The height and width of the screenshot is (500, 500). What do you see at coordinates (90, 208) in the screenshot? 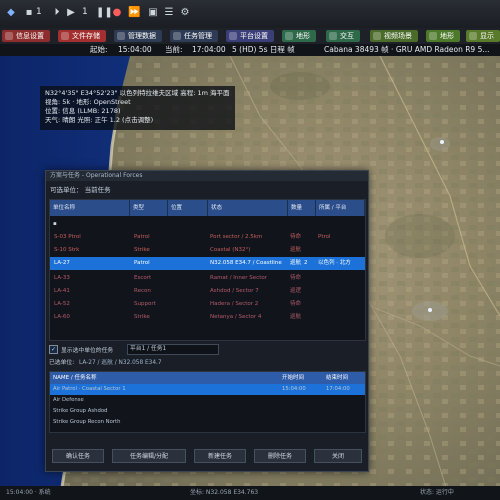
I see `column-header: 单位名称` at bounding box center [90, 208].